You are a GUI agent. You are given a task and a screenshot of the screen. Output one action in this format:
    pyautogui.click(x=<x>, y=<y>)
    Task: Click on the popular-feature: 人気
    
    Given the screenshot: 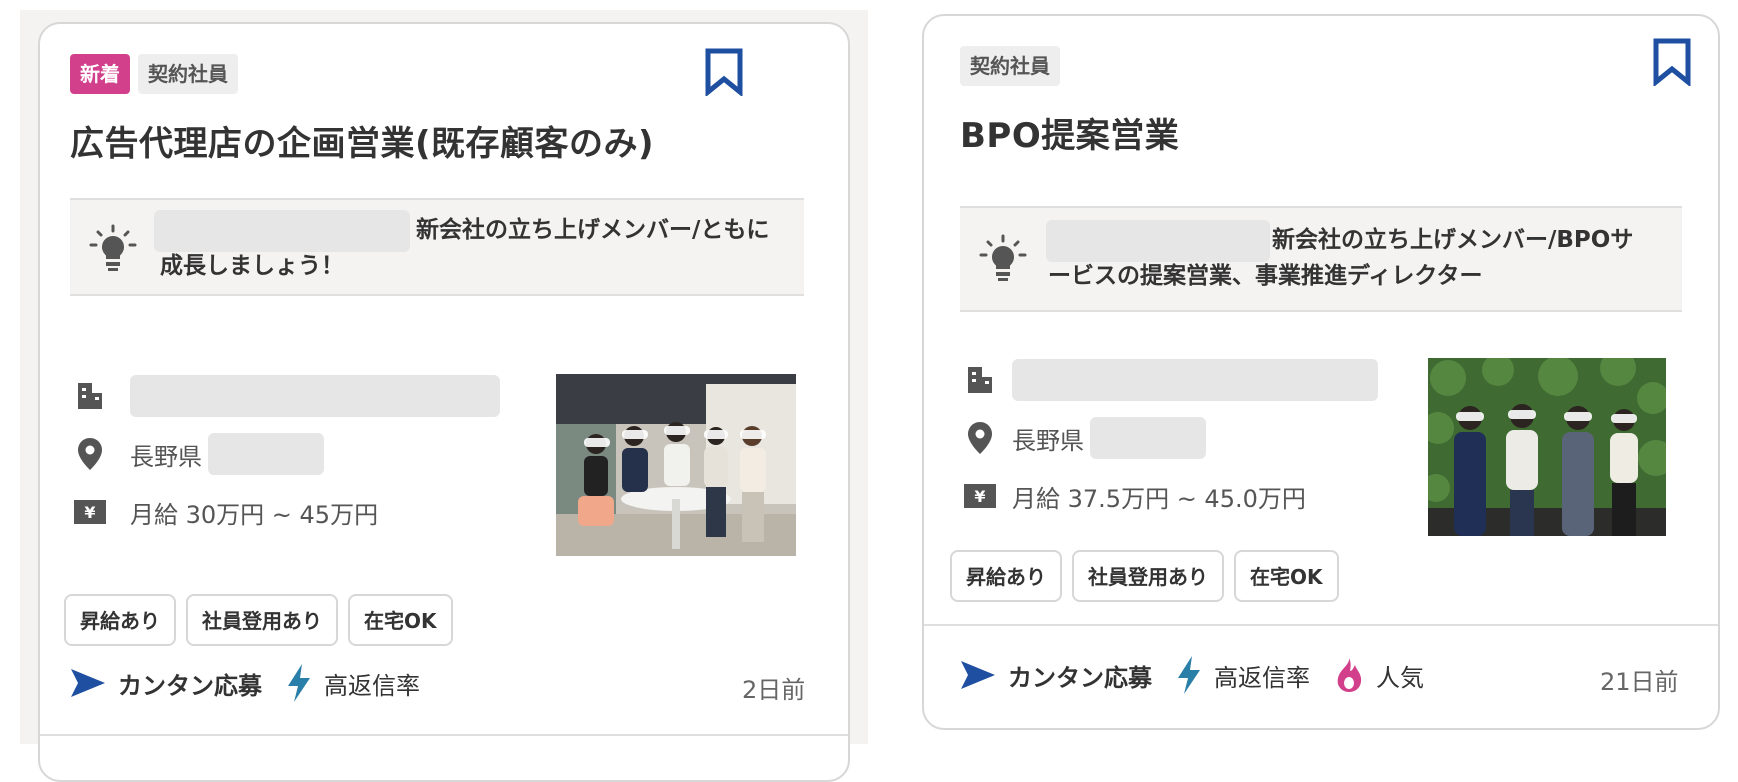 What is the action you would take?
    pyautogui.click(x=1379, y=675)
    